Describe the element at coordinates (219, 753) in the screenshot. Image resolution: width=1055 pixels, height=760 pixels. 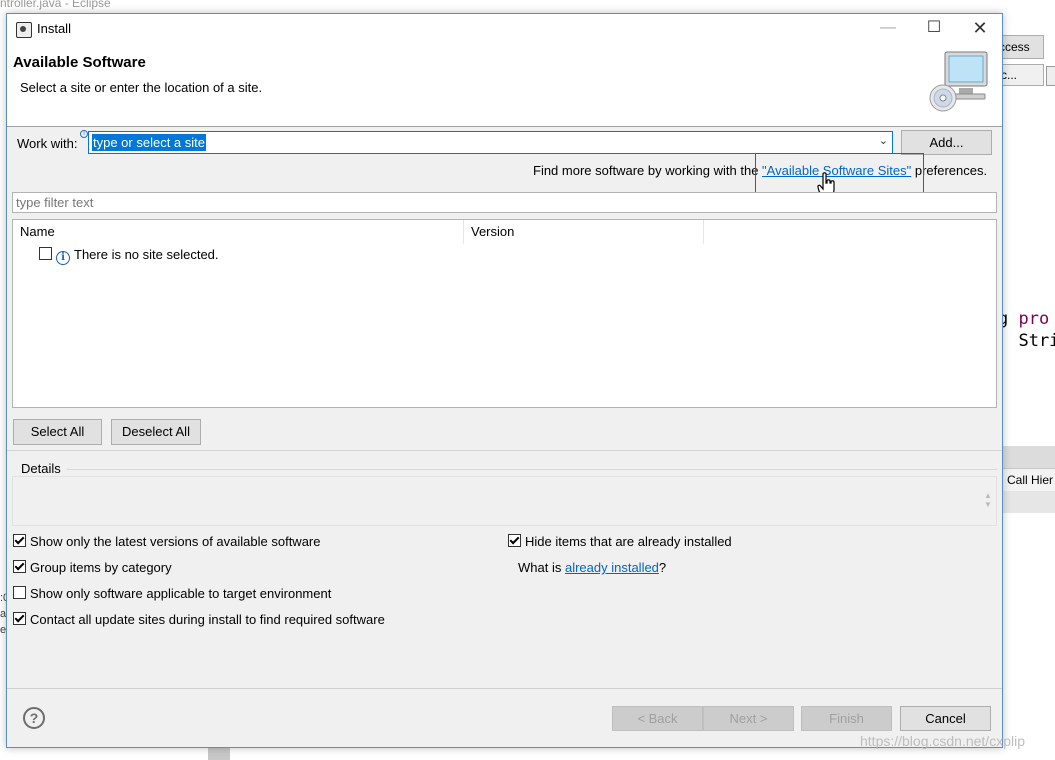
I see `background-scrollbar` at that location.